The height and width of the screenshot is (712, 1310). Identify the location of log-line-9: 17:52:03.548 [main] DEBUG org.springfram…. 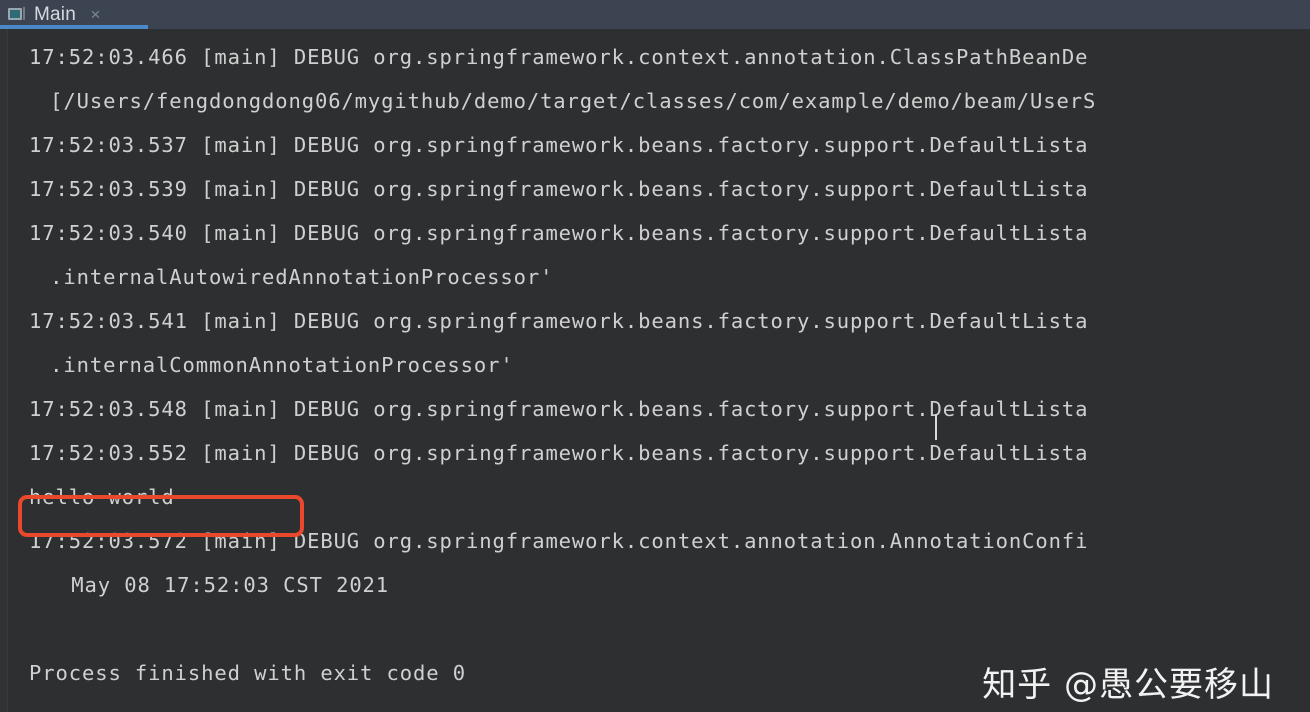
(559, 409).